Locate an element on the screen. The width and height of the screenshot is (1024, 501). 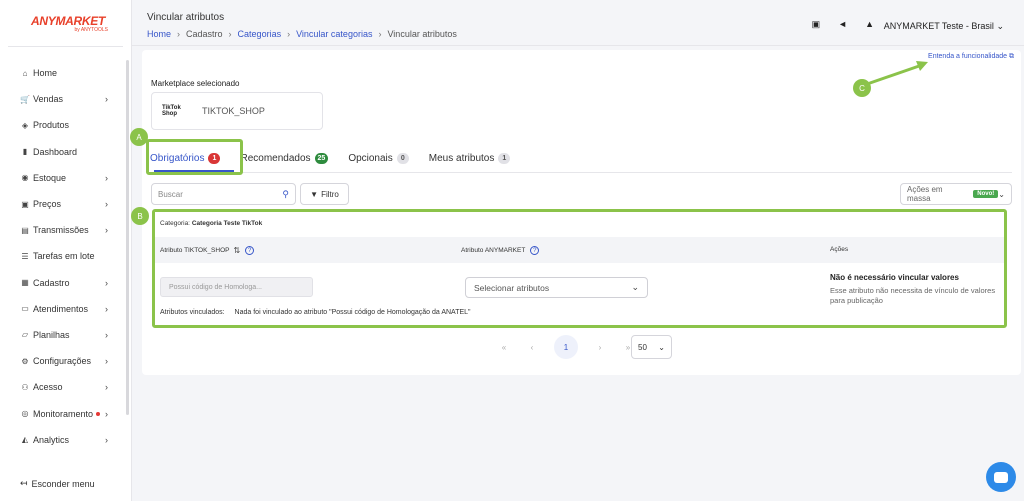
bar-chart-icon: ▮ is located at coordinates (25, 152).